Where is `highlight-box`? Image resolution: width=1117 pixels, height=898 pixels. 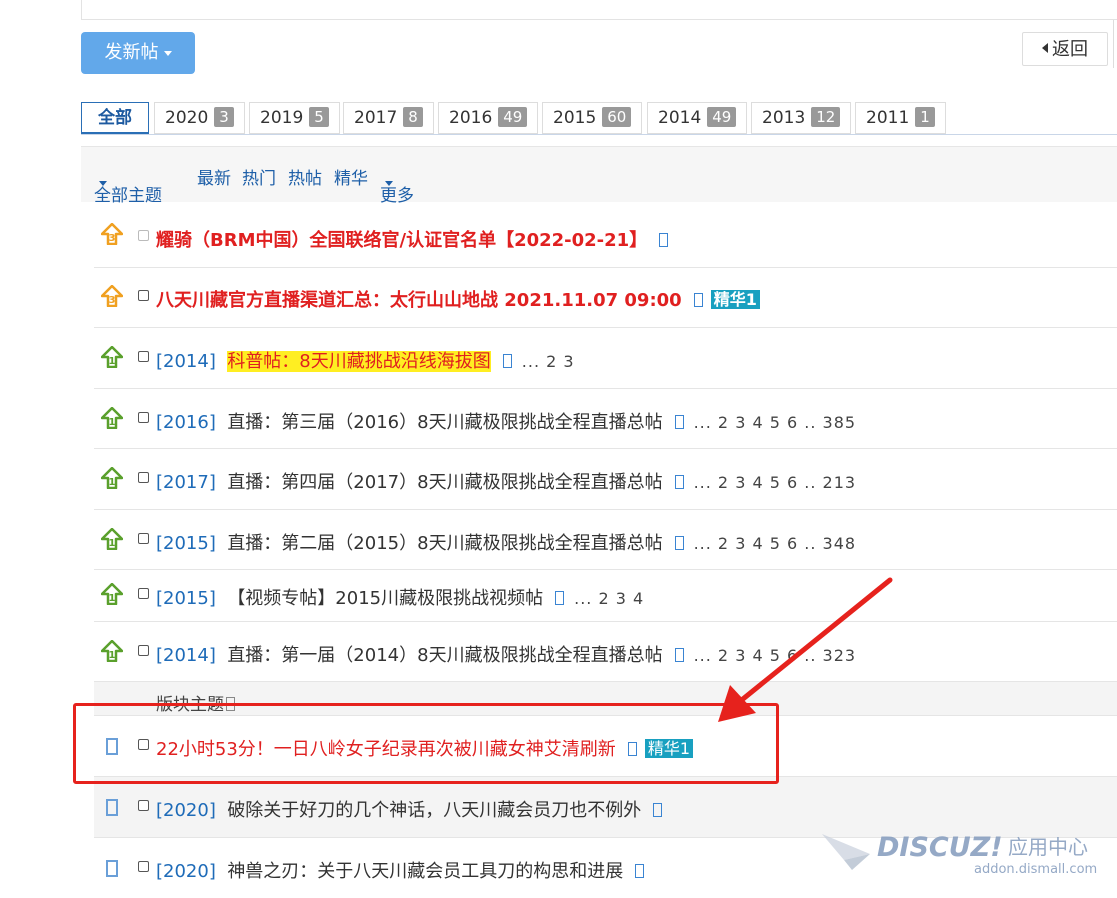
highlight-box is located at coordinates (426, 743).